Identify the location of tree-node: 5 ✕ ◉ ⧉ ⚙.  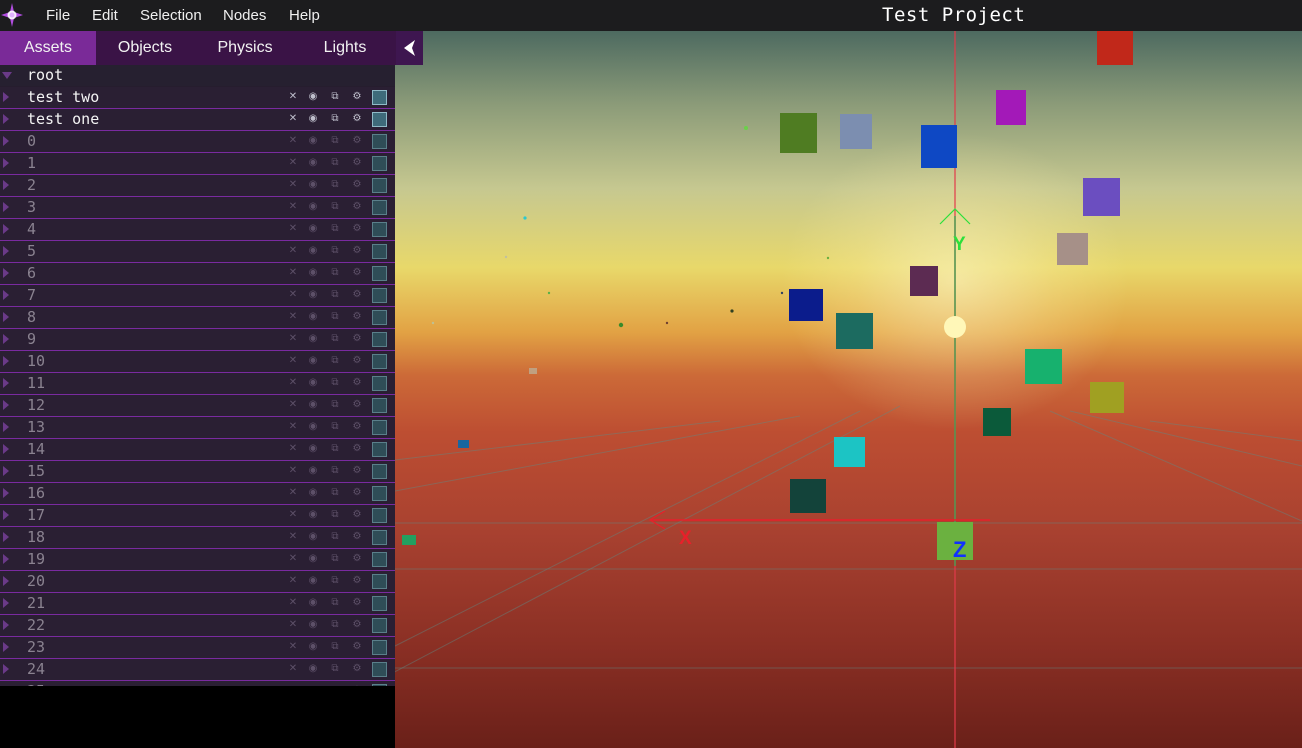
(197, 252).